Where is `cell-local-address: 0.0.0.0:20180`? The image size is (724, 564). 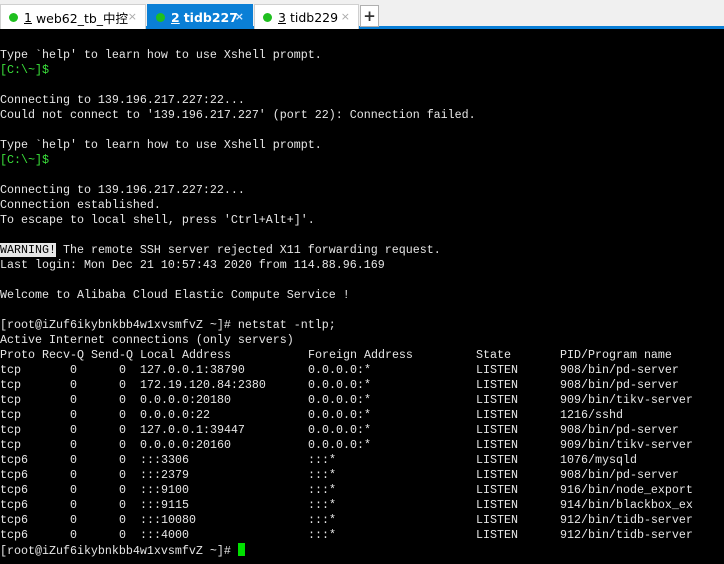
cell-local-address: 0.0.0.0:20180 is located at coordinates (185, 400).